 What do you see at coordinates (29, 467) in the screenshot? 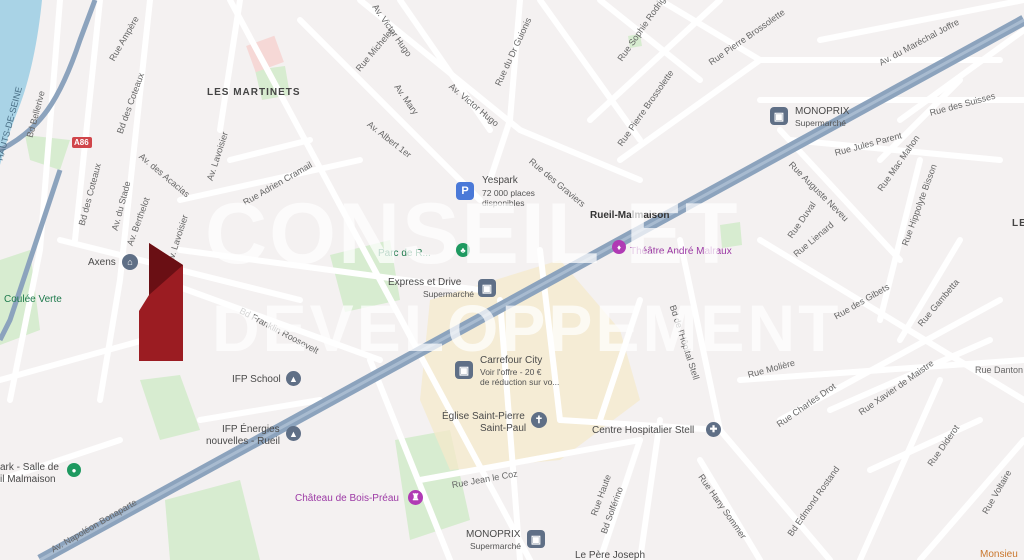
I see `poi-parc-salle-1: ark - Salle de` at bounding box center [29, 467].